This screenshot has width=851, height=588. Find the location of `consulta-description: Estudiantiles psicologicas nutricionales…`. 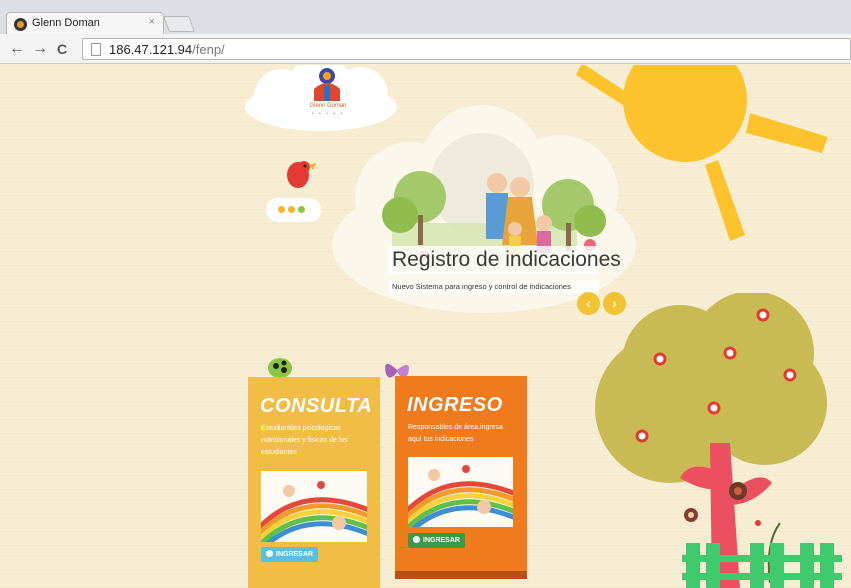

consulta-description: Estudiantiles psicologicas nutricionales… is located at coordinates (304, 440).